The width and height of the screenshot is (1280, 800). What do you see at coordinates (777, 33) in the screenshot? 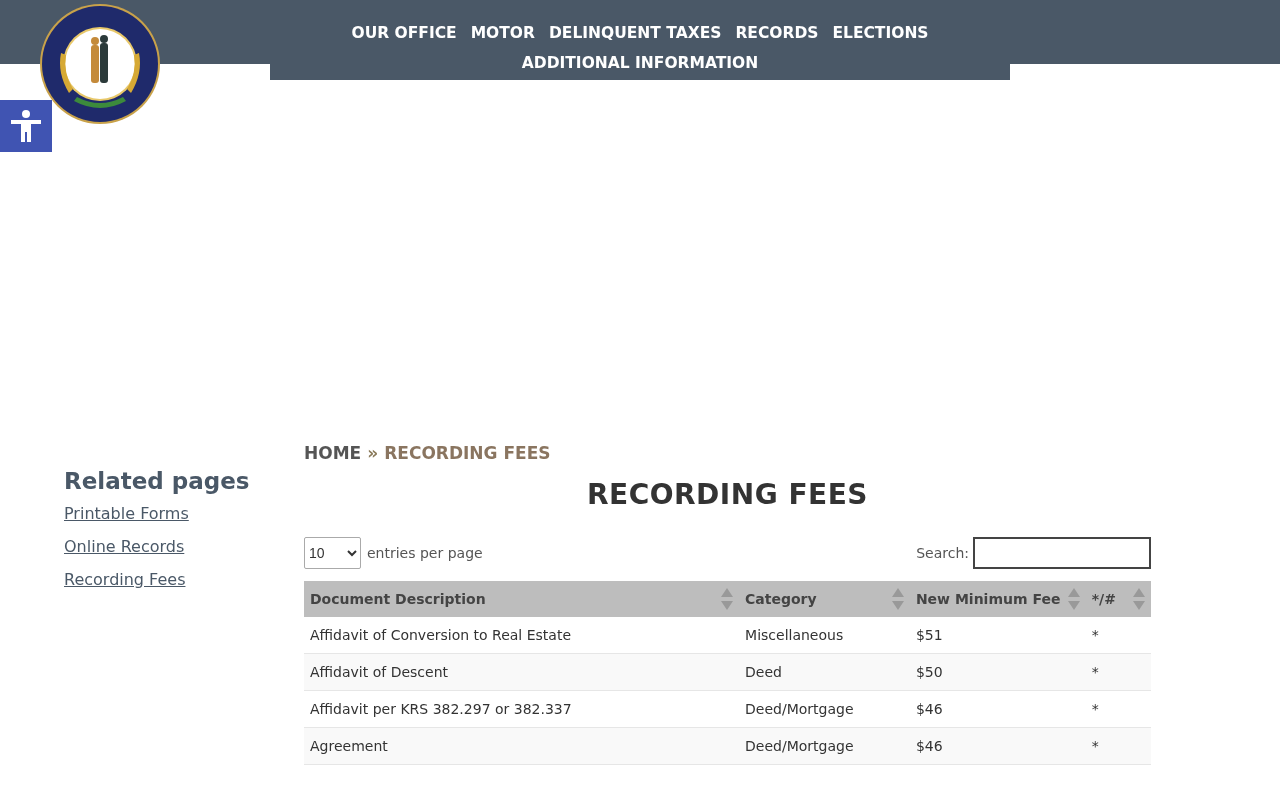
I see `nav-link: RECORDS` at bounding box center [777, 33].